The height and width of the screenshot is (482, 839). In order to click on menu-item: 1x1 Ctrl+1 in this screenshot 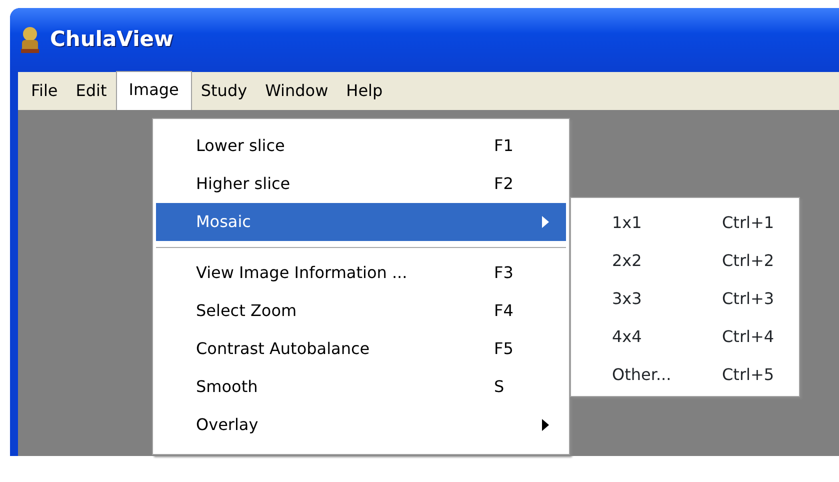, I will do `click(685, 223)`.